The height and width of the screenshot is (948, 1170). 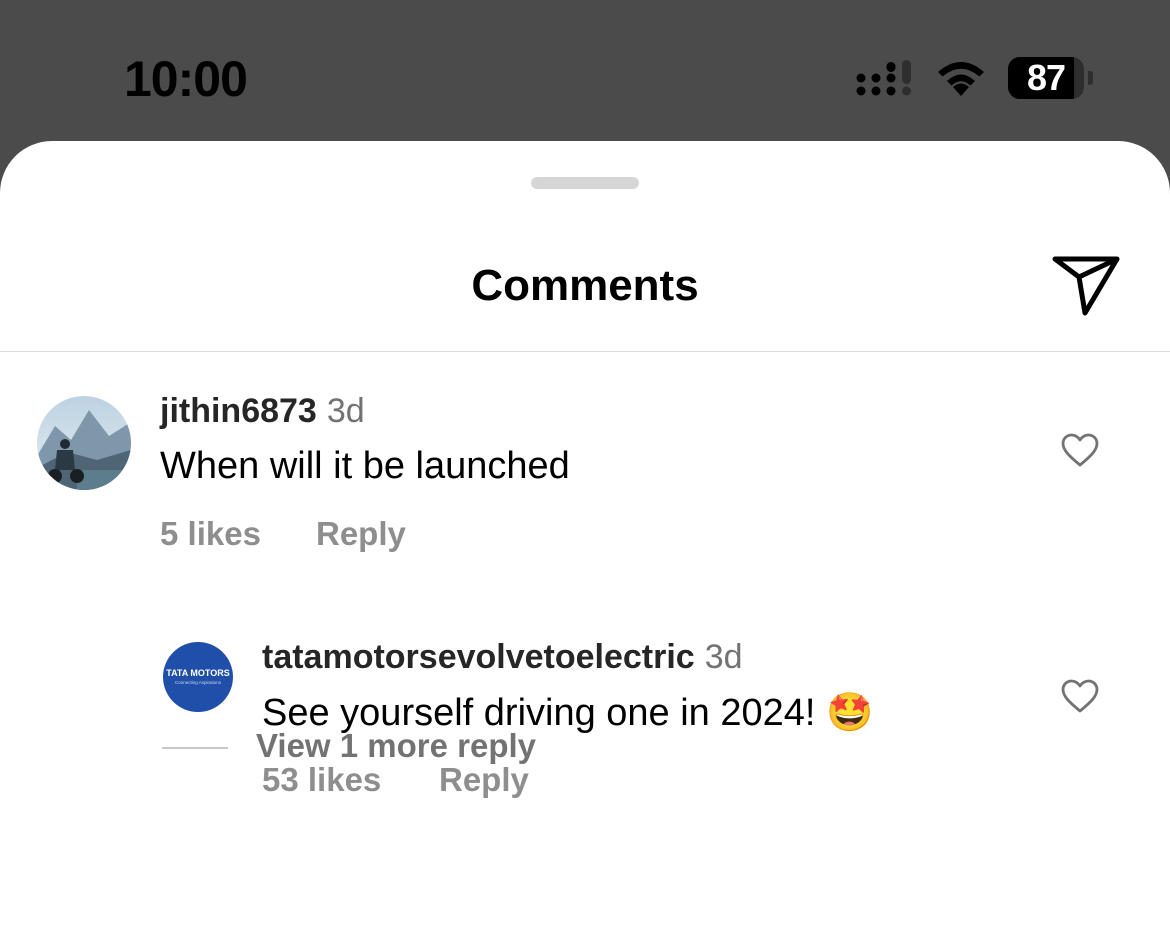 I want to click on comment-username: tatamotorsevolvetoelectric 3d, so click(x=502, y=657).